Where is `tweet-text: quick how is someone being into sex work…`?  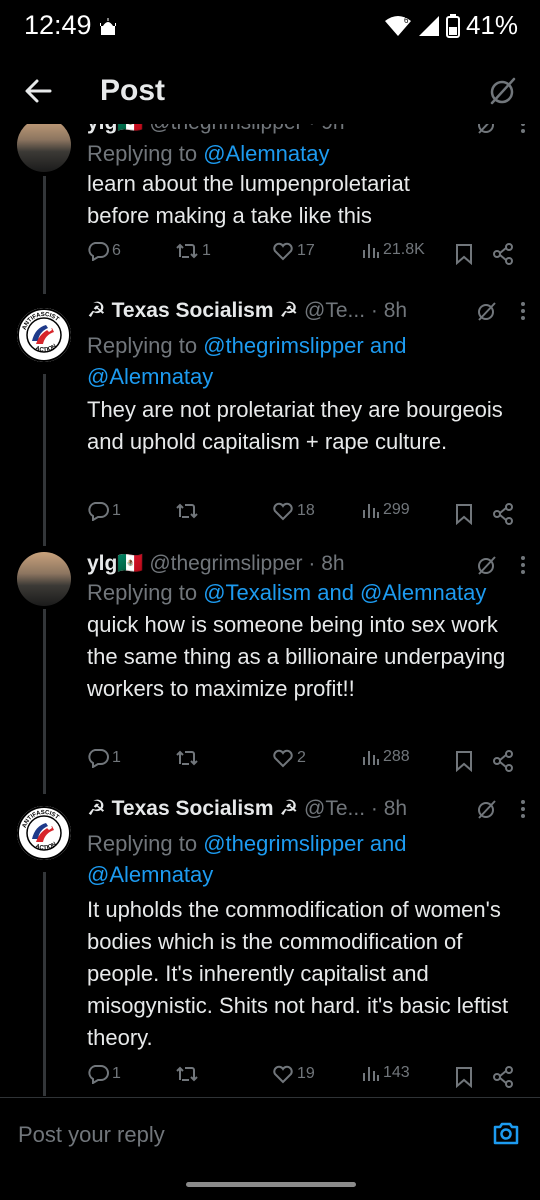
tweet-text: quick how is someone being into sex work… is located at coordinates (296, 656).